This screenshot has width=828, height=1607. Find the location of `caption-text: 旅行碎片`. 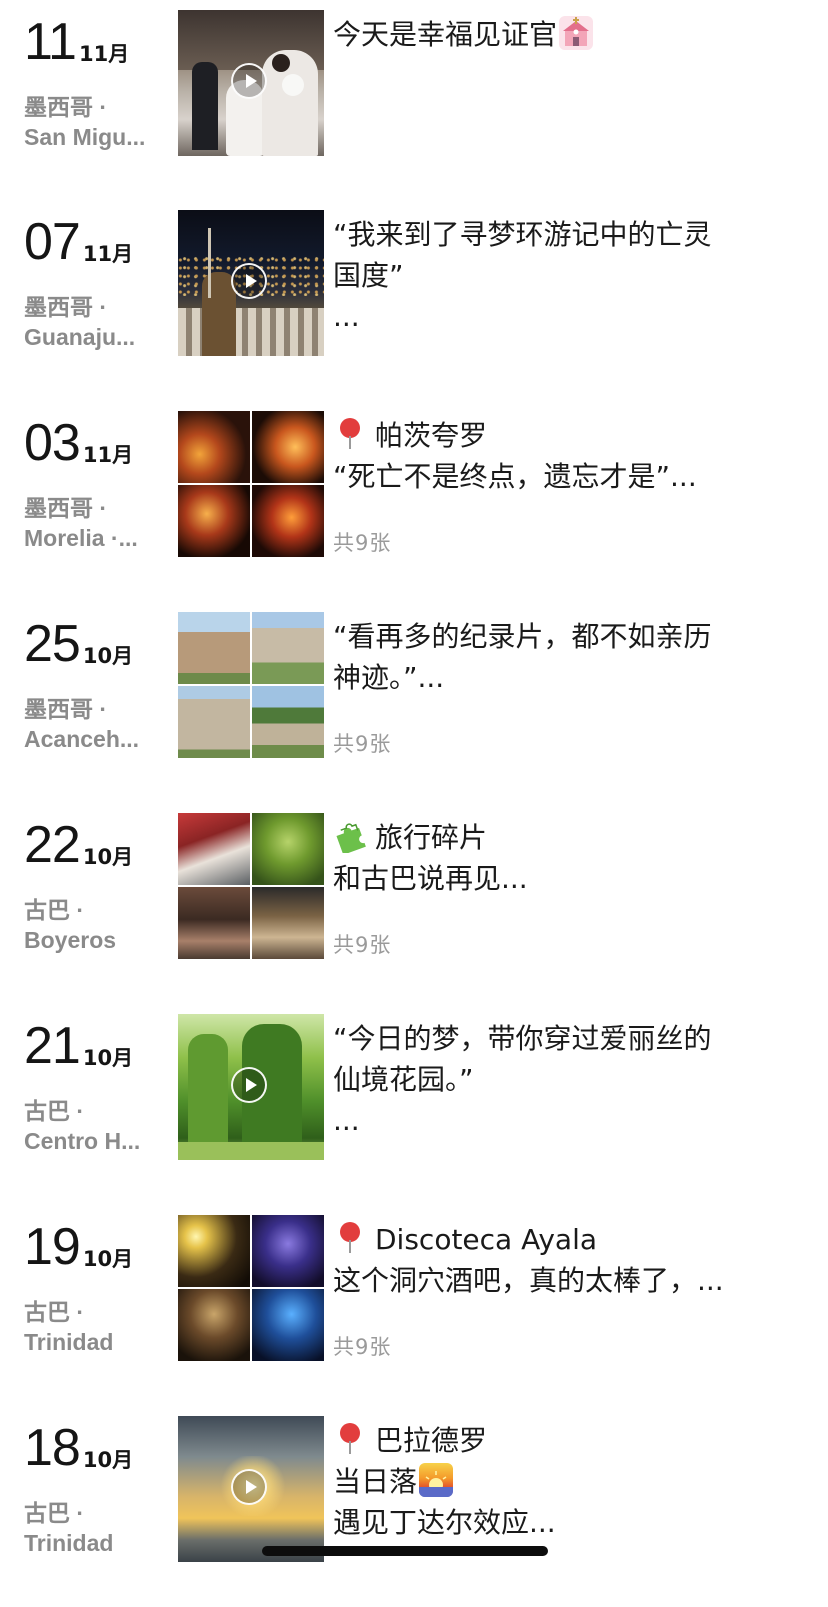

caption-text: 旅行碎片 is located at coordinates (431, 837).